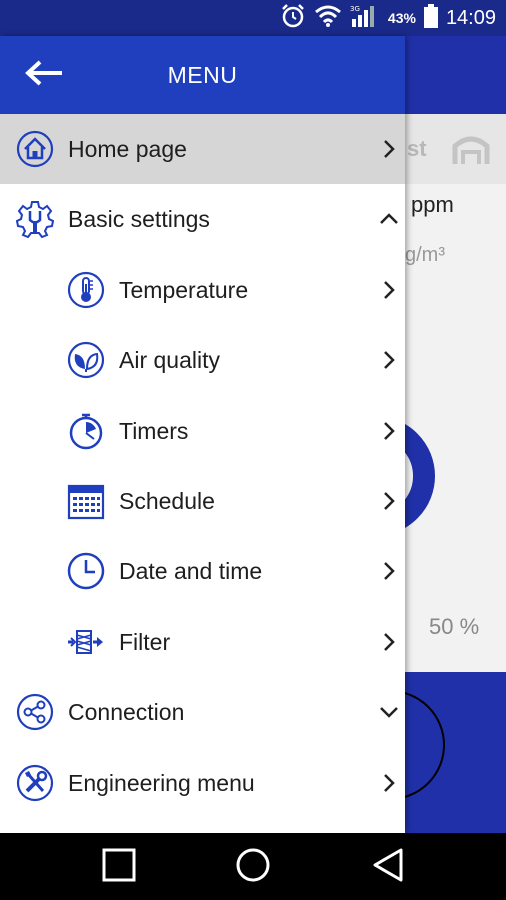 The image size is (506, 900). Describe the element at coordinates (389, 219) in the screenshot. I see `chevron-up-icon` at that location.